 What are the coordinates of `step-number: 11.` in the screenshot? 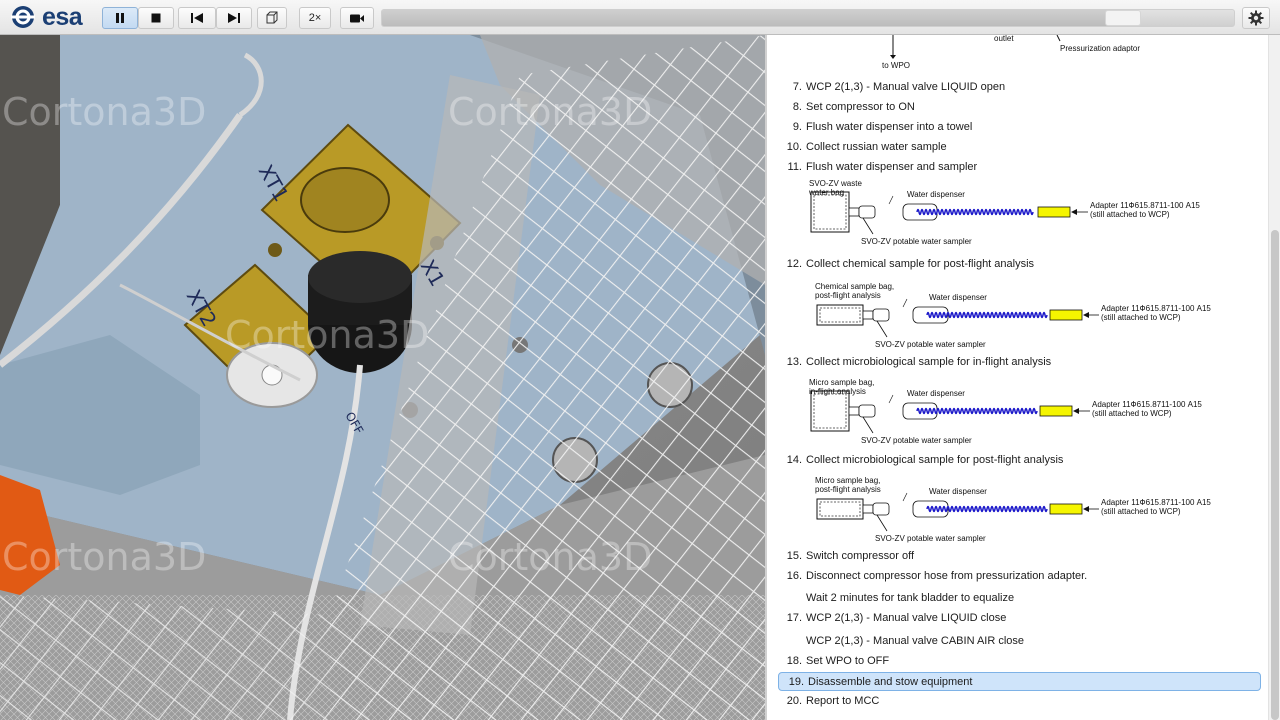 It's located at (794, 167).